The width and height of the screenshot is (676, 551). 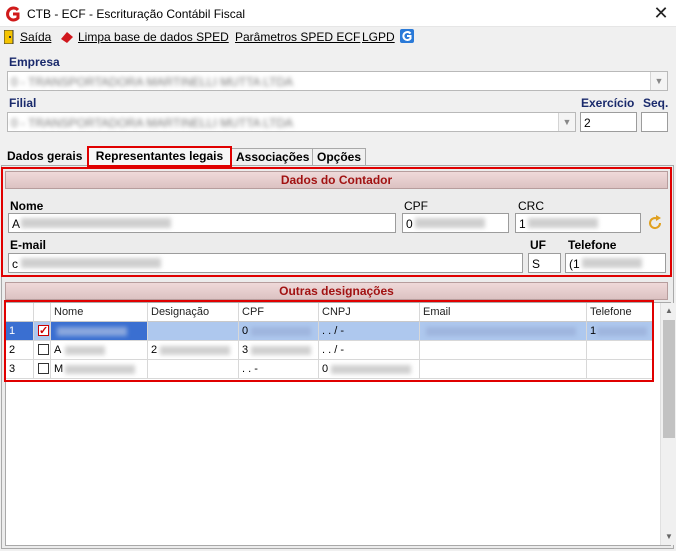 I want to click on scroll-down-icon: ▼, so click(x=668, y=537).